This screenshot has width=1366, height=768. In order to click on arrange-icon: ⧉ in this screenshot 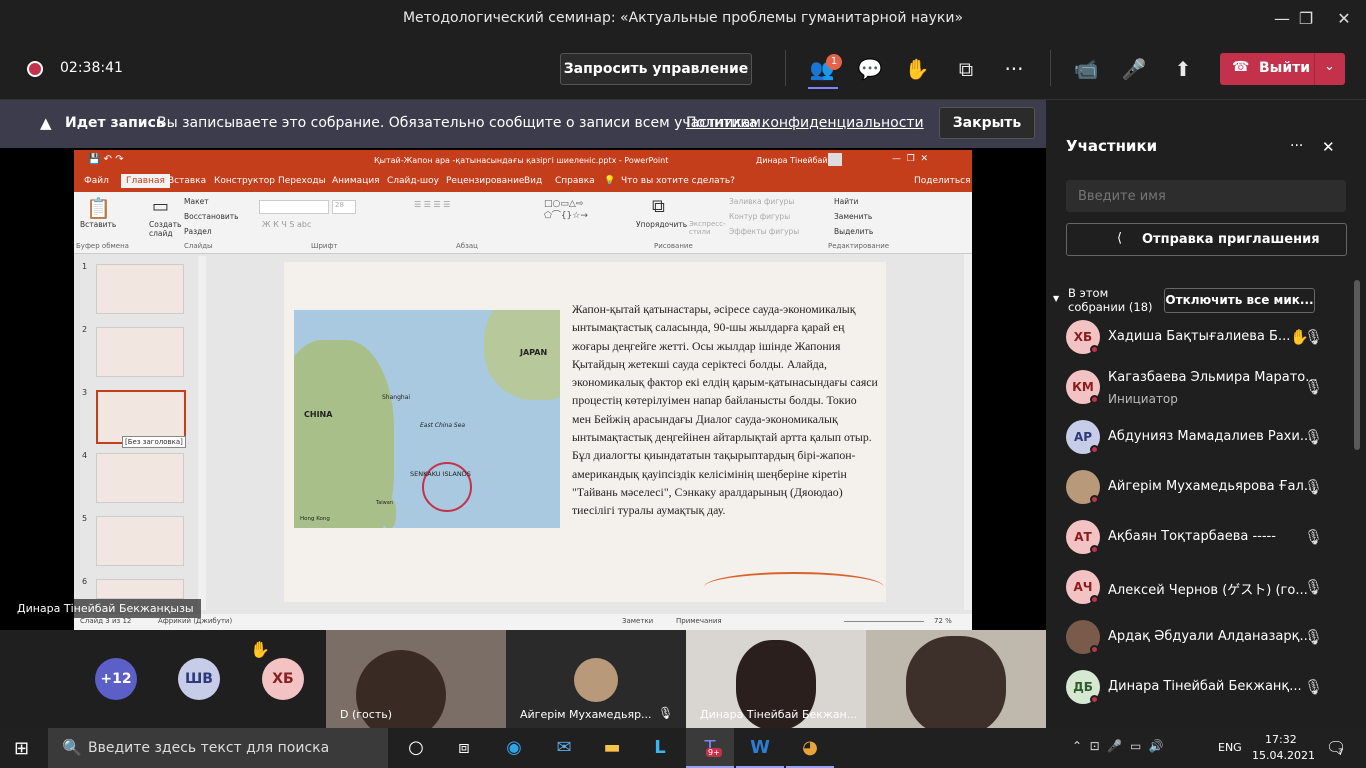, I will do `click(658, 206)`.